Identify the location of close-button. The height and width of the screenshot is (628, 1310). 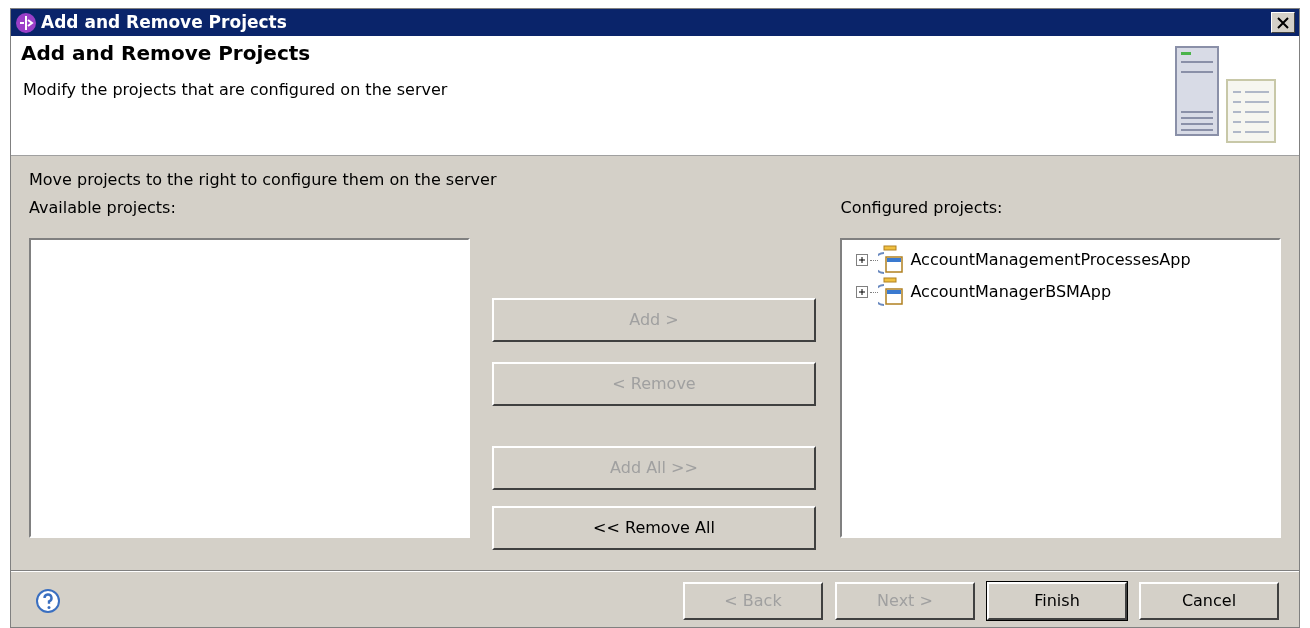
(1283, 22).